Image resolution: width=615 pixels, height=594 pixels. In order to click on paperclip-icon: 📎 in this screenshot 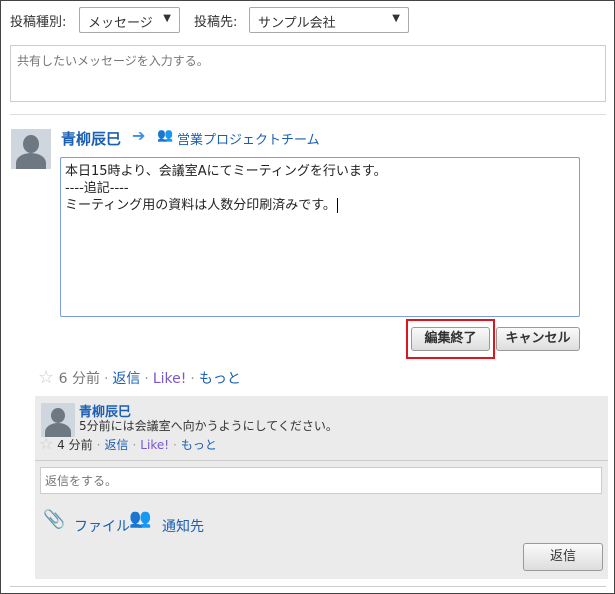, I will do `click(54, 519)`.